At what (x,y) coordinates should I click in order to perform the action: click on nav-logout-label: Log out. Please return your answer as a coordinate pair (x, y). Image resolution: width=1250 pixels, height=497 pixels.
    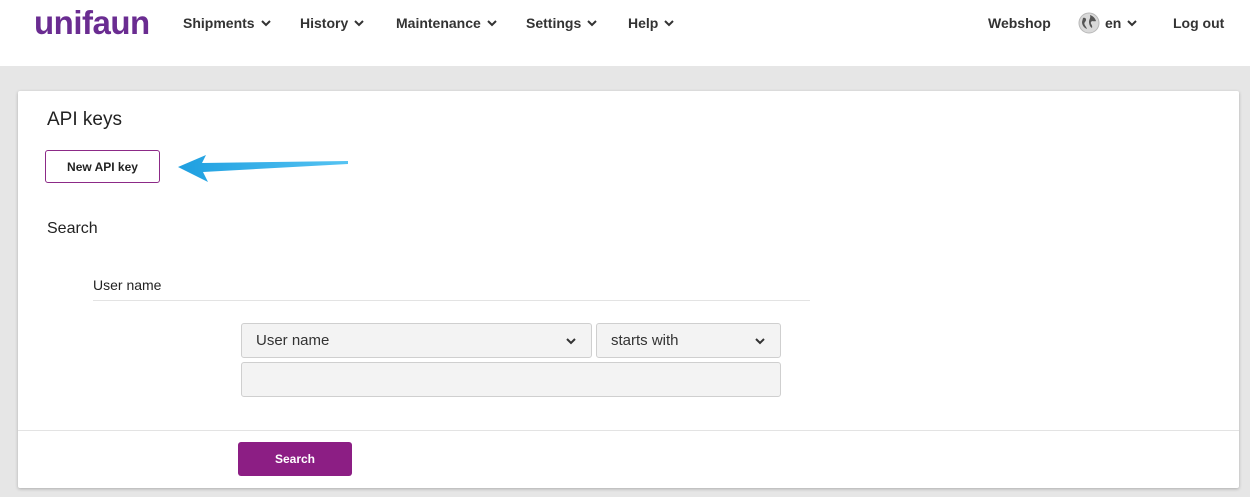
    Looking at the image, I should click on (1199, 23).